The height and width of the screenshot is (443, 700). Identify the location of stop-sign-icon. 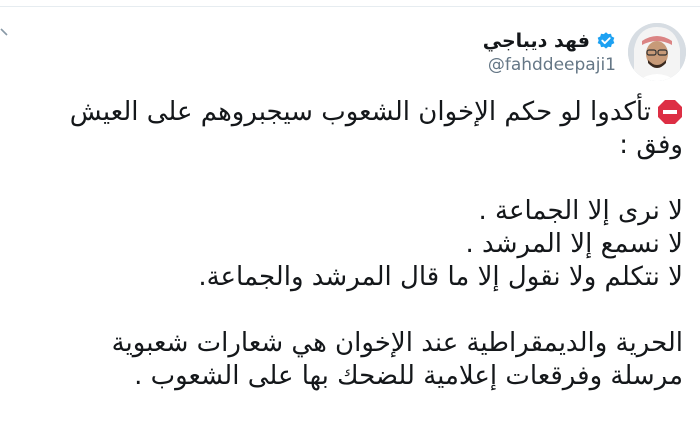
(670, 112).